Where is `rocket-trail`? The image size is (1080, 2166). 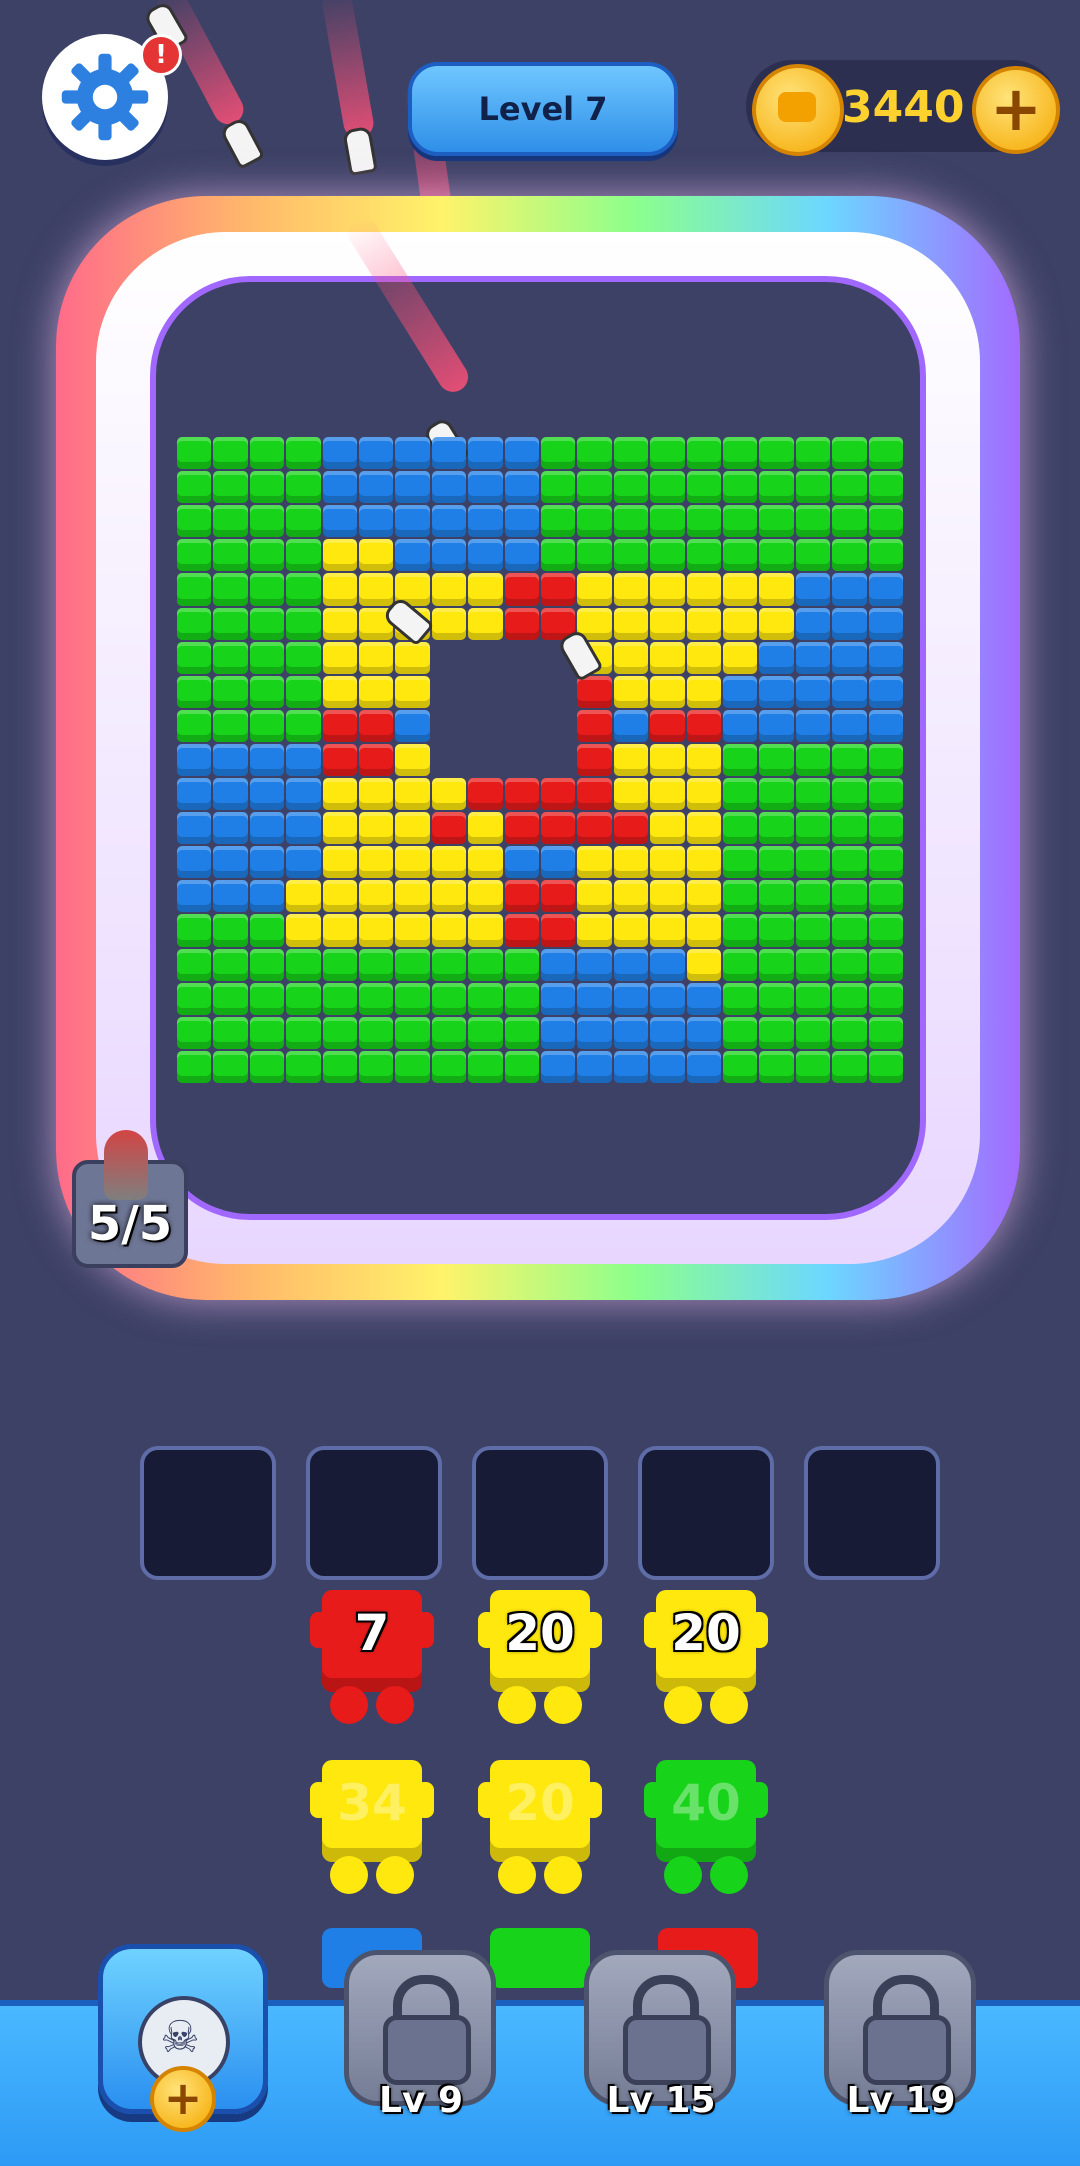
rocket-trail is located at coordinates (348, 70).